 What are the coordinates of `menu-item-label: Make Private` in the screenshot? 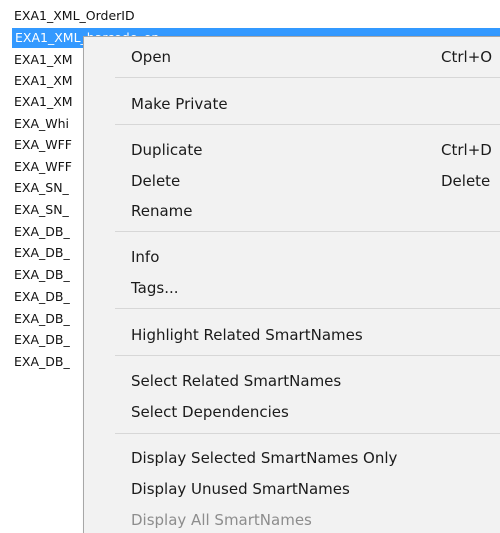 It's located at (179, 104).